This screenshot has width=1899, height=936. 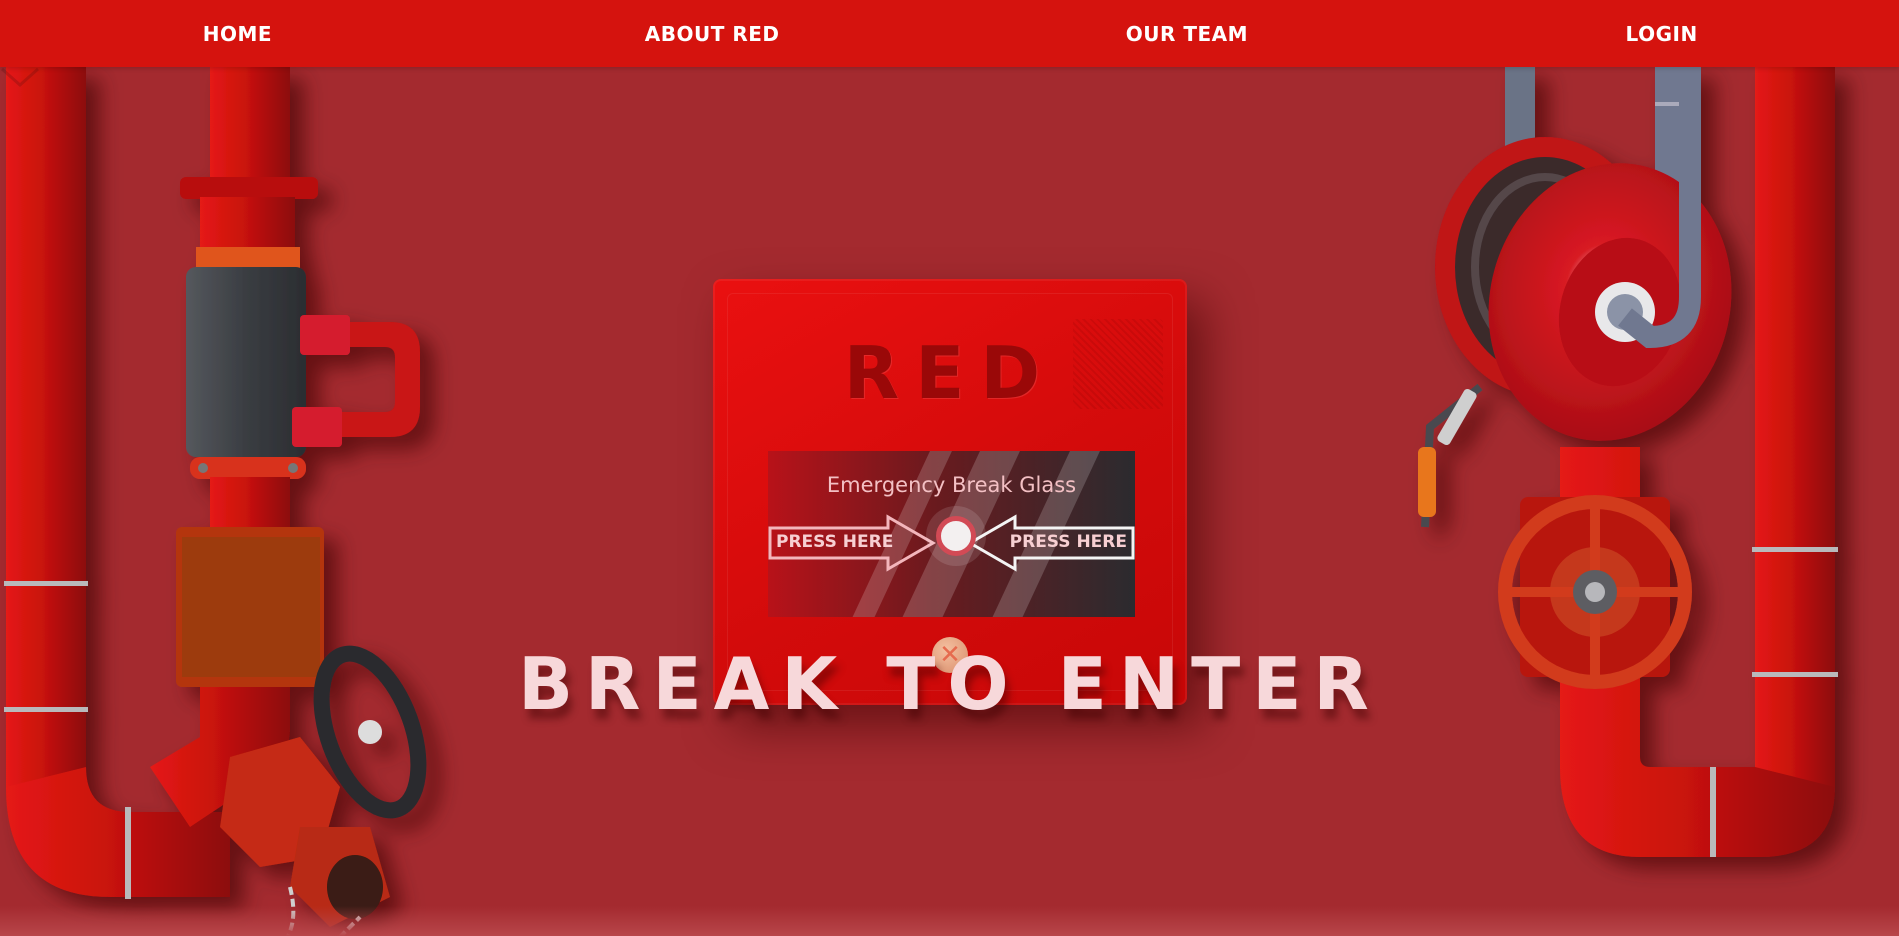 I want to click on headline: BREAK TO ENTER, so click(x=949, y=684).